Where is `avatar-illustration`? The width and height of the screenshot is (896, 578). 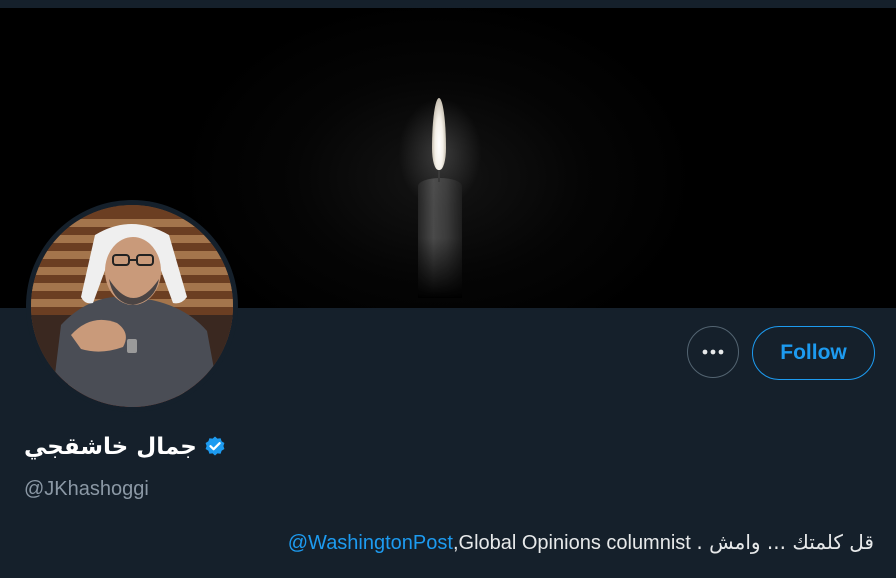
avatar-illustration is located at coordinates (132, 306).